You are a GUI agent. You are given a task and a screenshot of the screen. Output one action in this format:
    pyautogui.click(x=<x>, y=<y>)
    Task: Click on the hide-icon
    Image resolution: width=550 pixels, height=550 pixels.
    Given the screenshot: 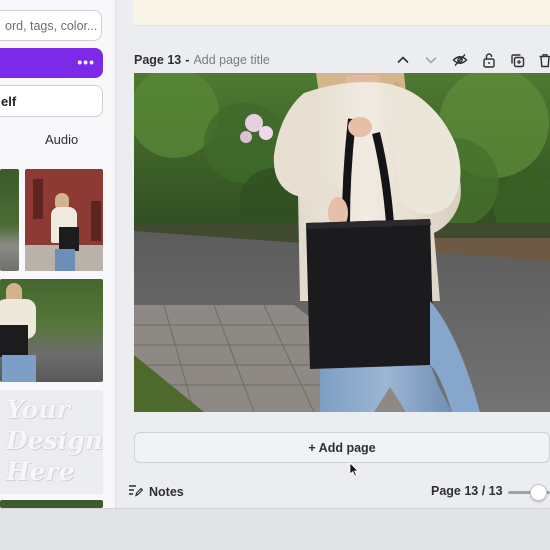 What is the action you would take?
    pyautogui.click(x=460, y=60)
    